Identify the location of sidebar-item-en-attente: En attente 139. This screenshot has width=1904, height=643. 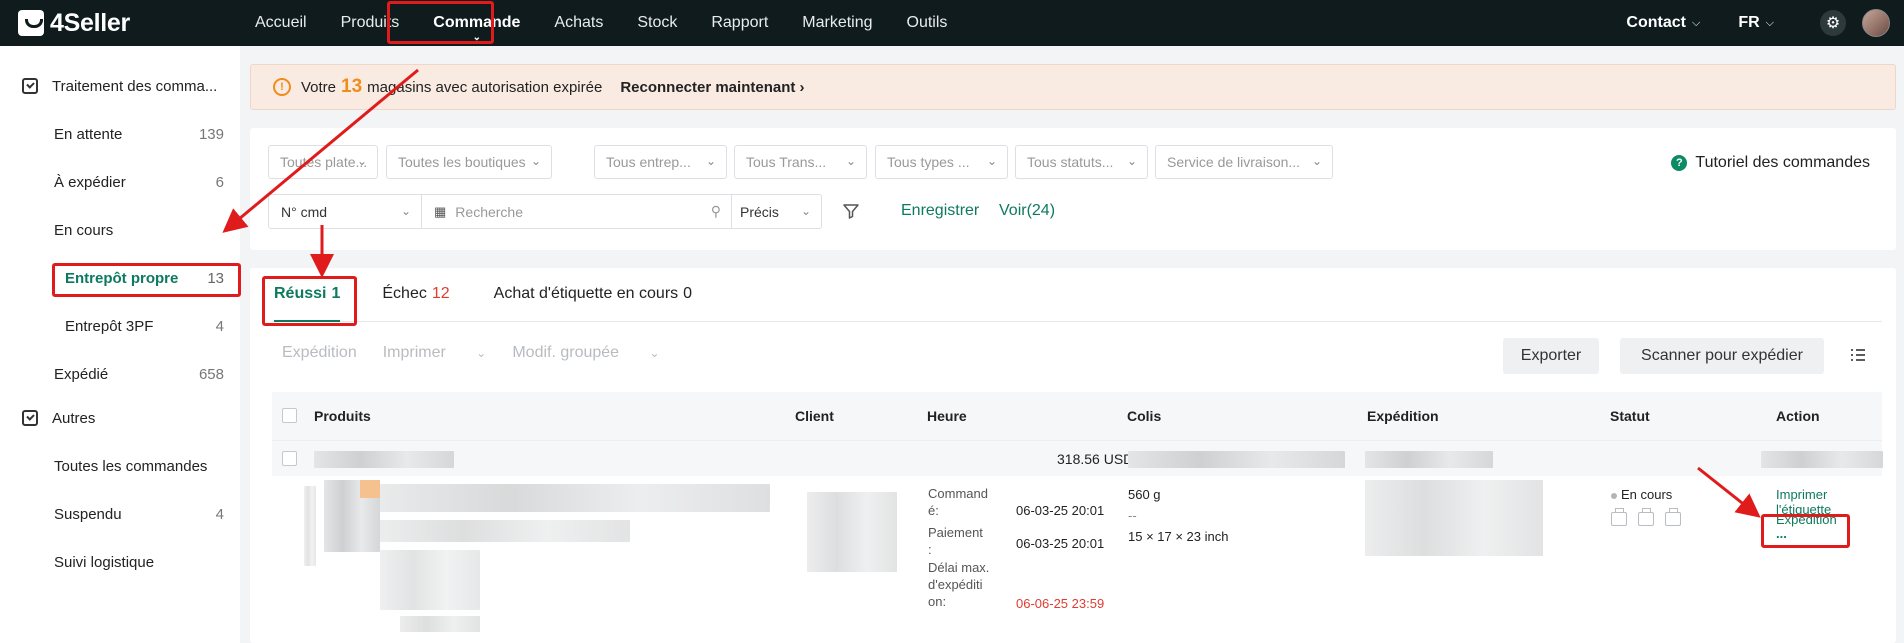
(120, 134).